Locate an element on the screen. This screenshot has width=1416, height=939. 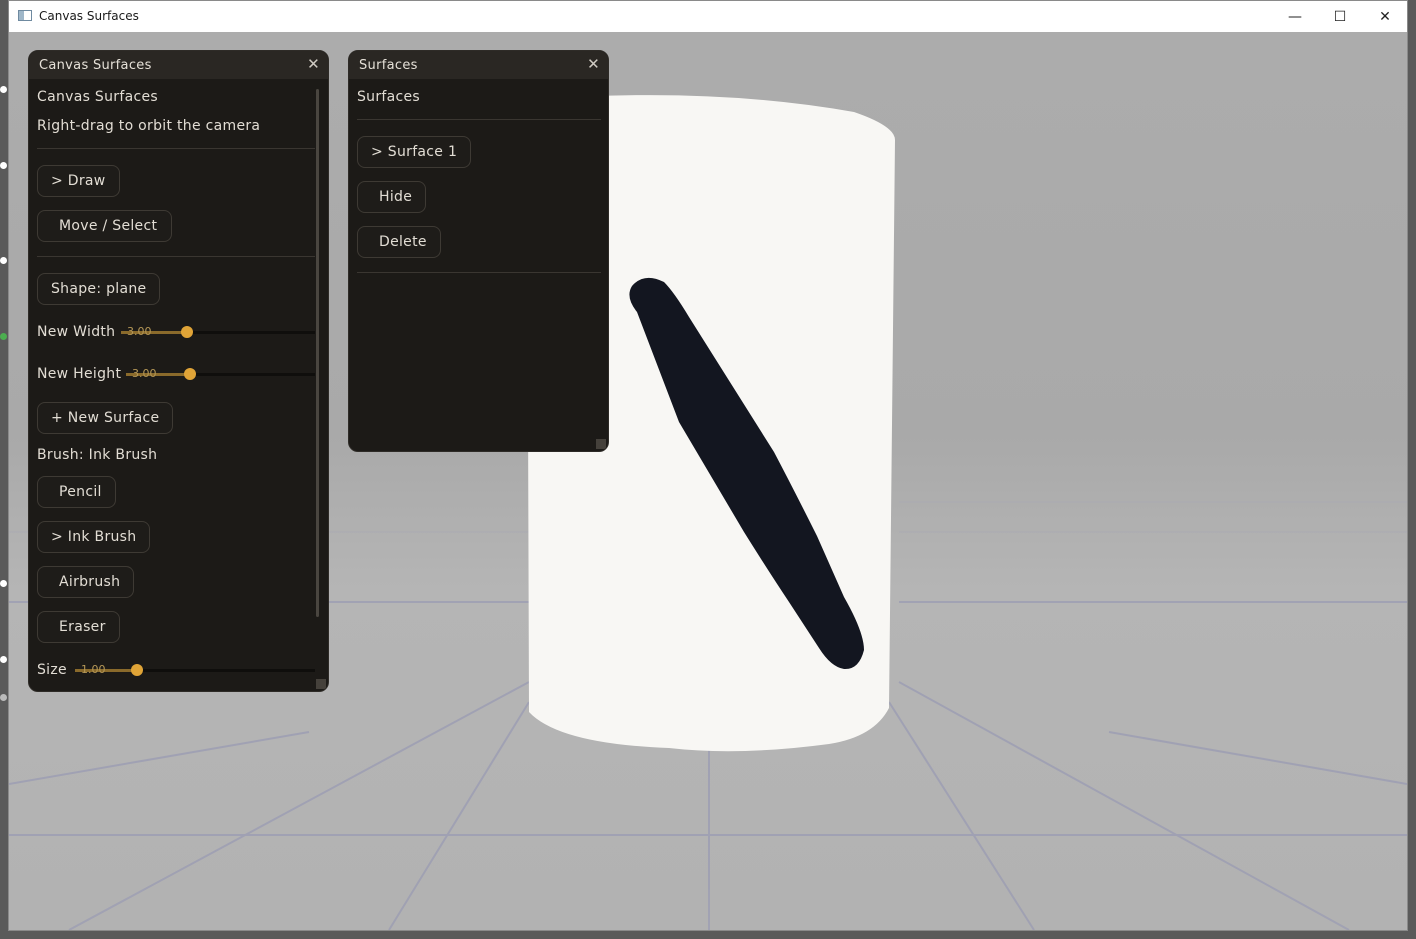
panel-header: Canvas Surfaces ✕ is located at coordinates (178, 65).